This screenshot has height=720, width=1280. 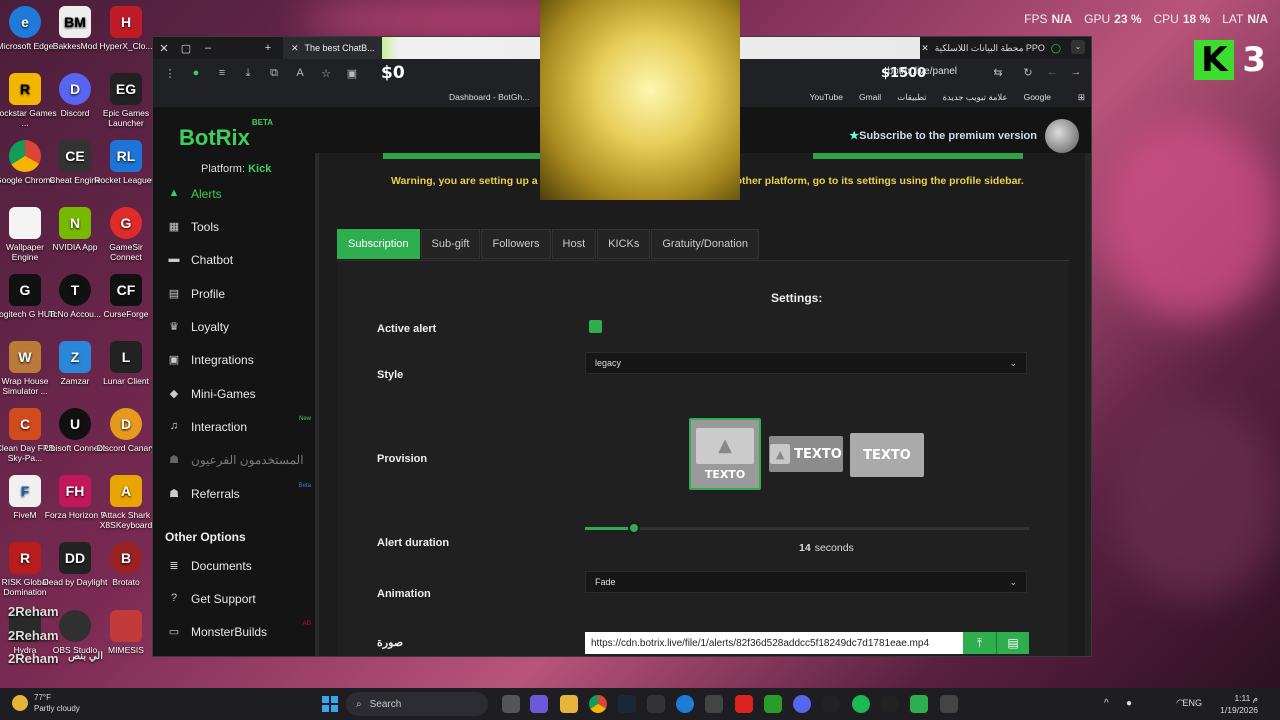 What do you see at coordinates (627, 704) in the screenshot?
I see `steam-icon` at bounding box center [627, 704].